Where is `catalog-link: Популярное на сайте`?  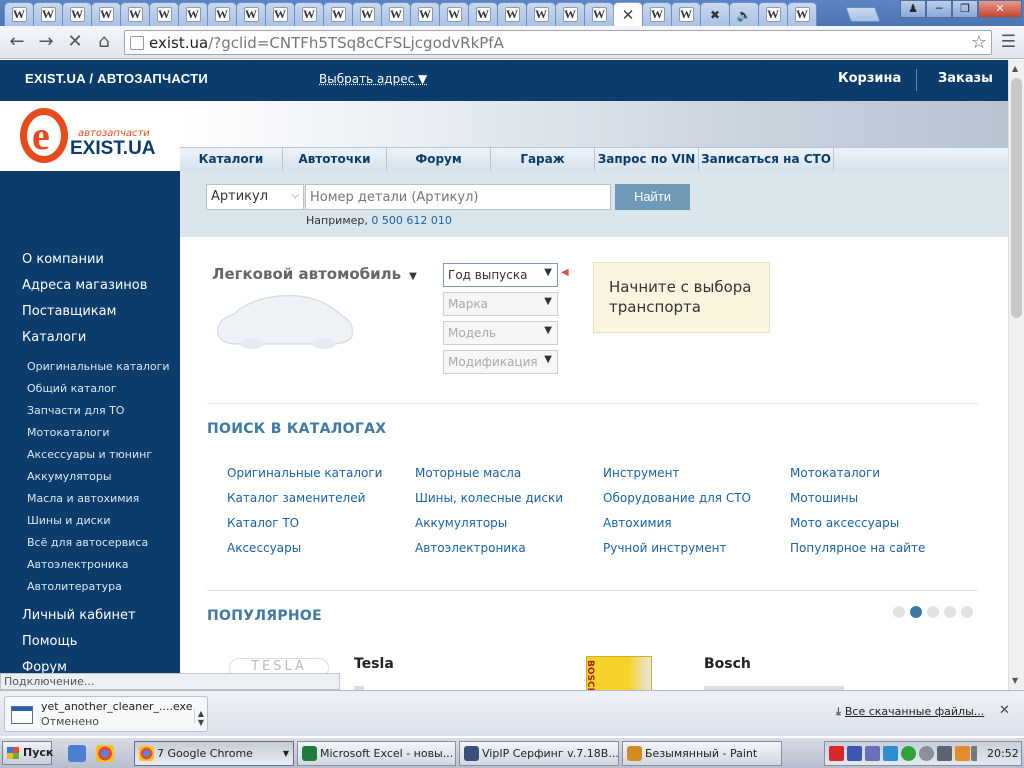
catalog-link: Популярное на сайте is located at coordinates (857, 548).